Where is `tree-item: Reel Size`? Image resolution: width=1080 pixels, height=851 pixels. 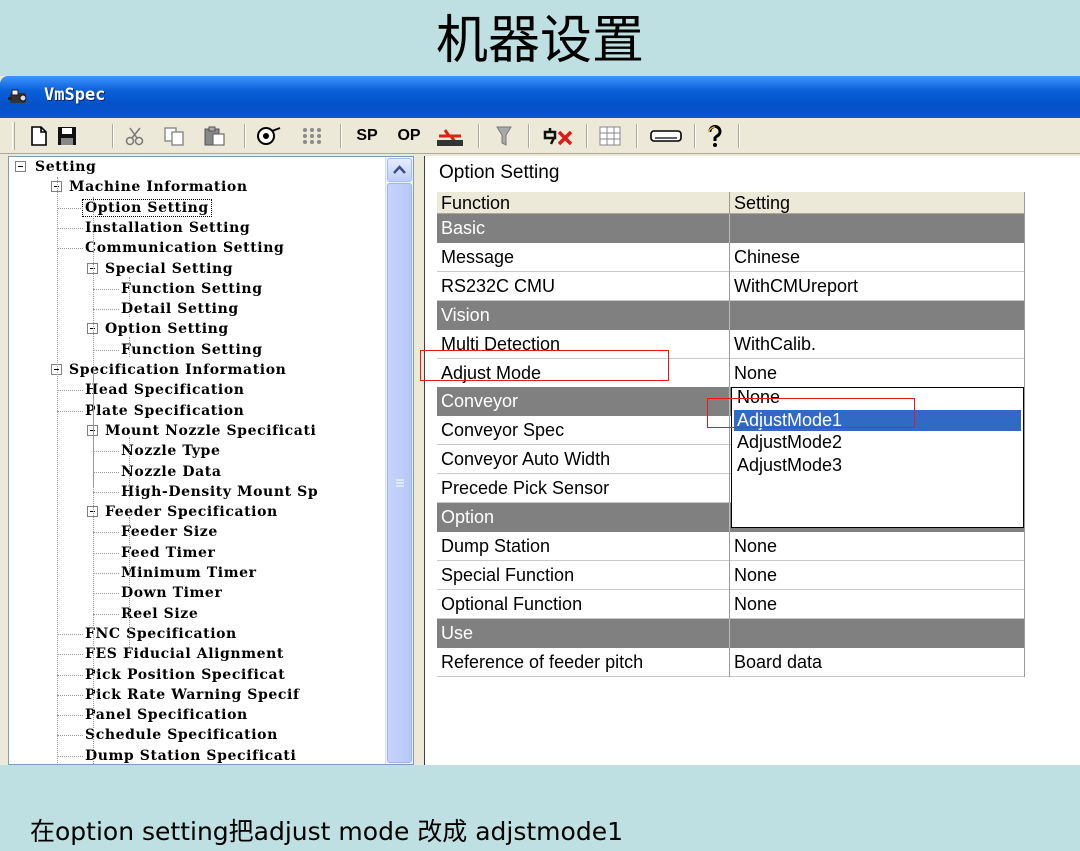 tree-item: Reel Size is located at coordinates (159, 614).